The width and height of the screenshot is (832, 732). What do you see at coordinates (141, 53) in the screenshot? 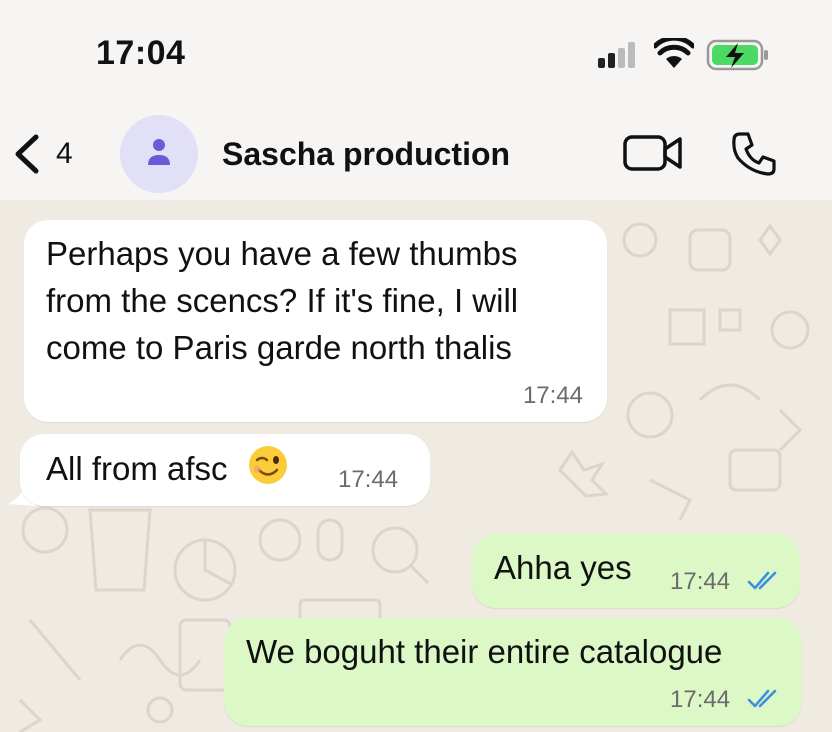
I see `status-time: 17:04` at bounding box center [141, 53].